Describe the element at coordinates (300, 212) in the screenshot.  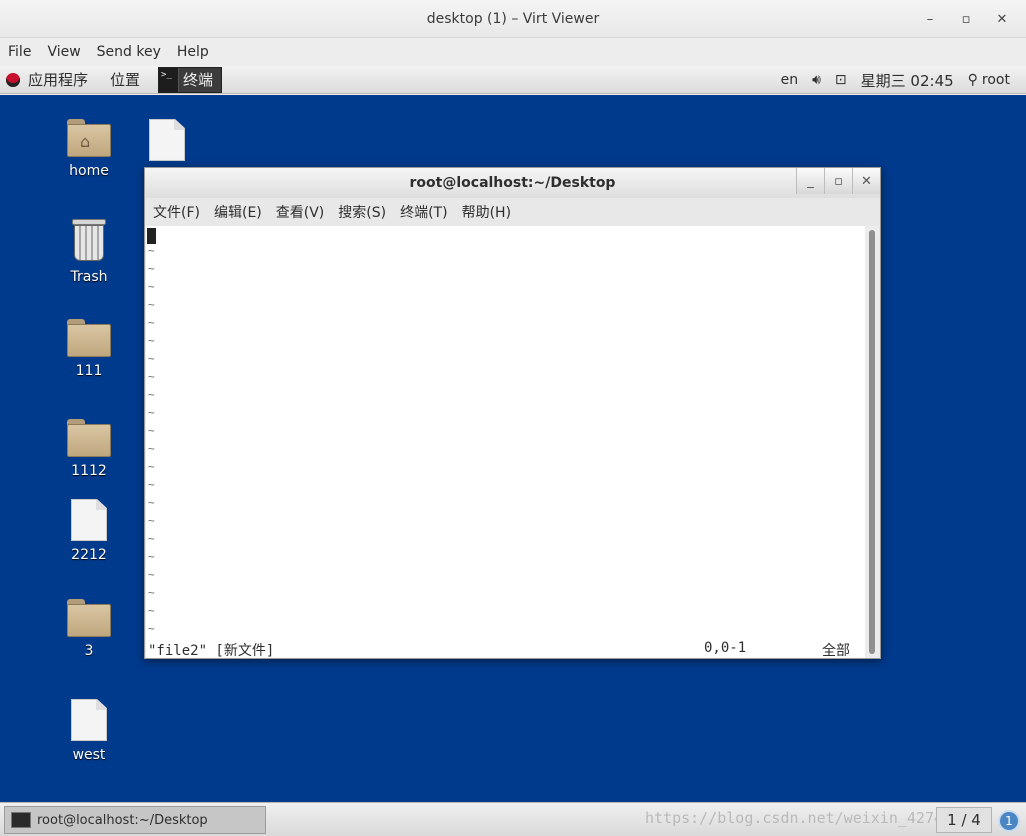
I see `terminal-menu-view: 查看(V)` at that location.